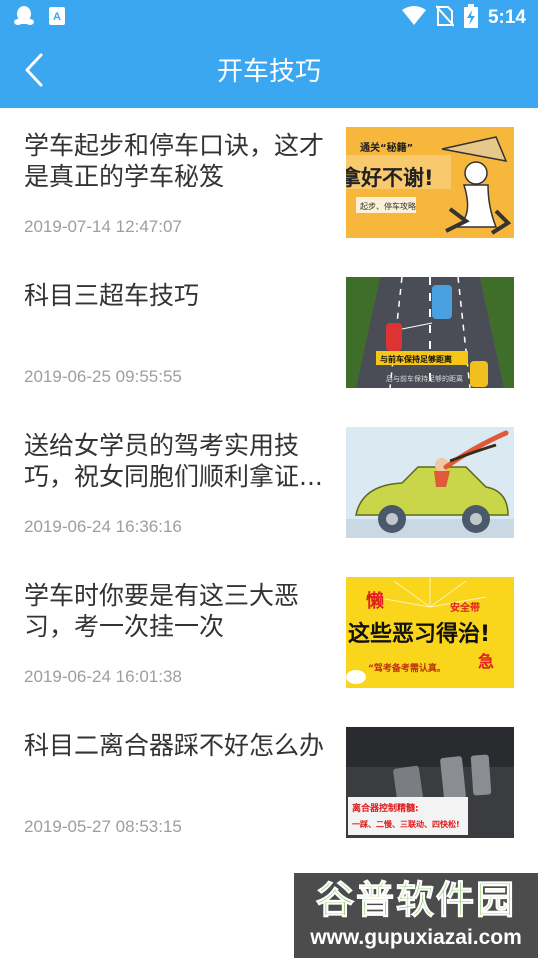  Describe the element at coordinates (390, 178) in the screenshot. I see `thumb-text: 拿好不谢!` at that location.